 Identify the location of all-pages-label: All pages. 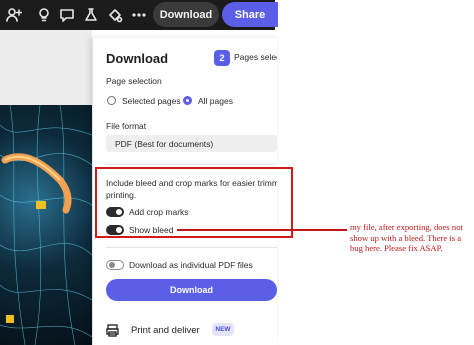
(215, 101).